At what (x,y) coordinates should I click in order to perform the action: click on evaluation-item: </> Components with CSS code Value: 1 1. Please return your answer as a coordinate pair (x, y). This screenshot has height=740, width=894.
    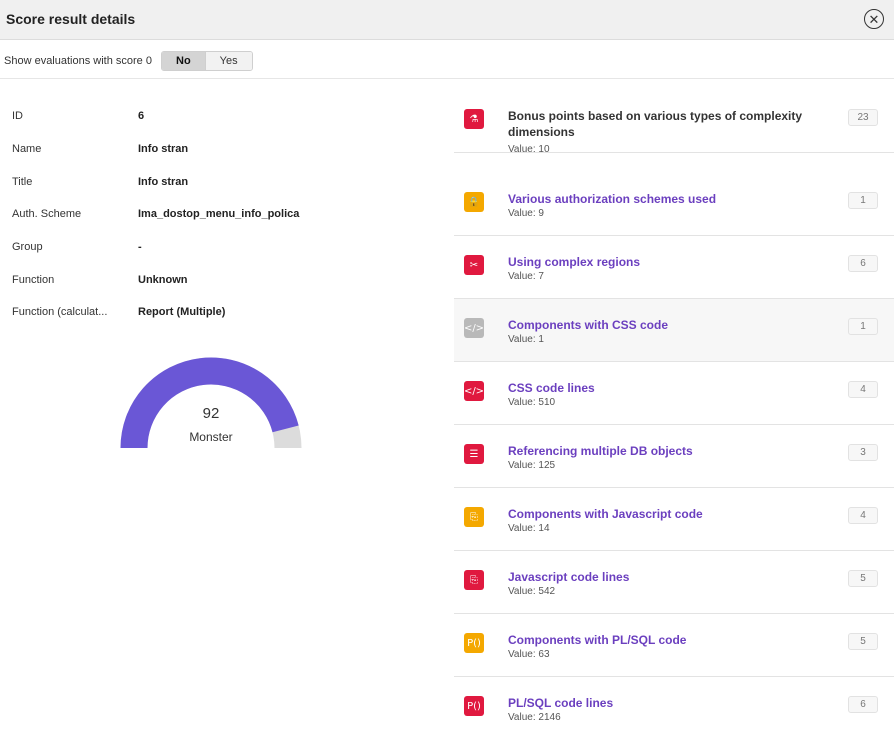
    Looking at the image, I should click on (674, 330).